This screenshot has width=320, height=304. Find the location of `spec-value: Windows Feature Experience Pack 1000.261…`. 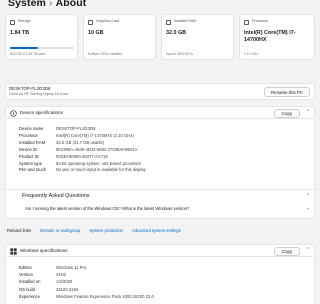

spec-value: Windows Feature Experience Pack 1000.261… is located at coordinates (105, 296).